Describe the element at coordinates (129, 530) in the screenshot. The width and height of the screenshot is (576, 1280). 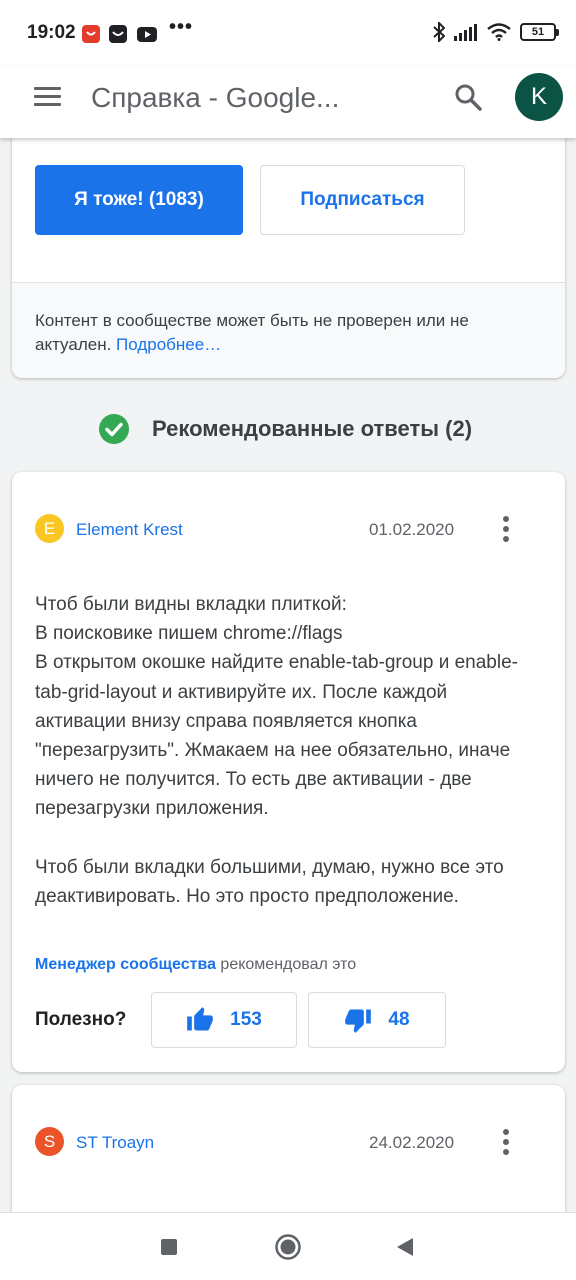
I see `author-name: Element Krest` at that location.